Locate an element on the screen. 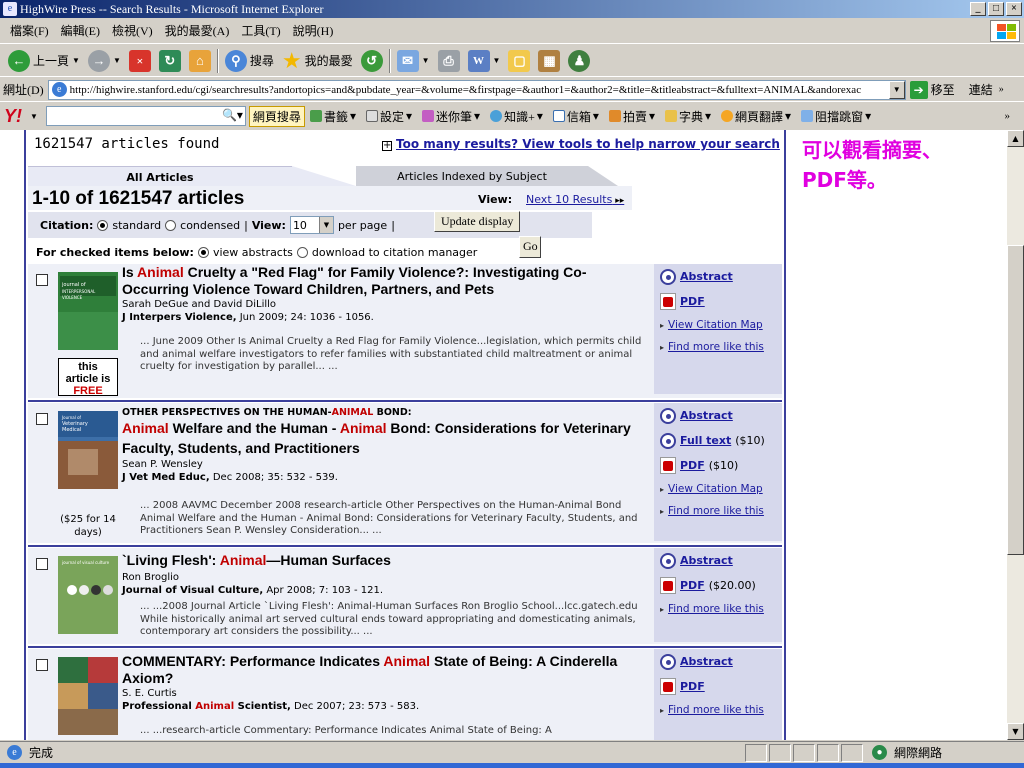 This screenshot has height=768, width=1024. mail-button: ✉ ▼ is located at coordinates (413, 61).